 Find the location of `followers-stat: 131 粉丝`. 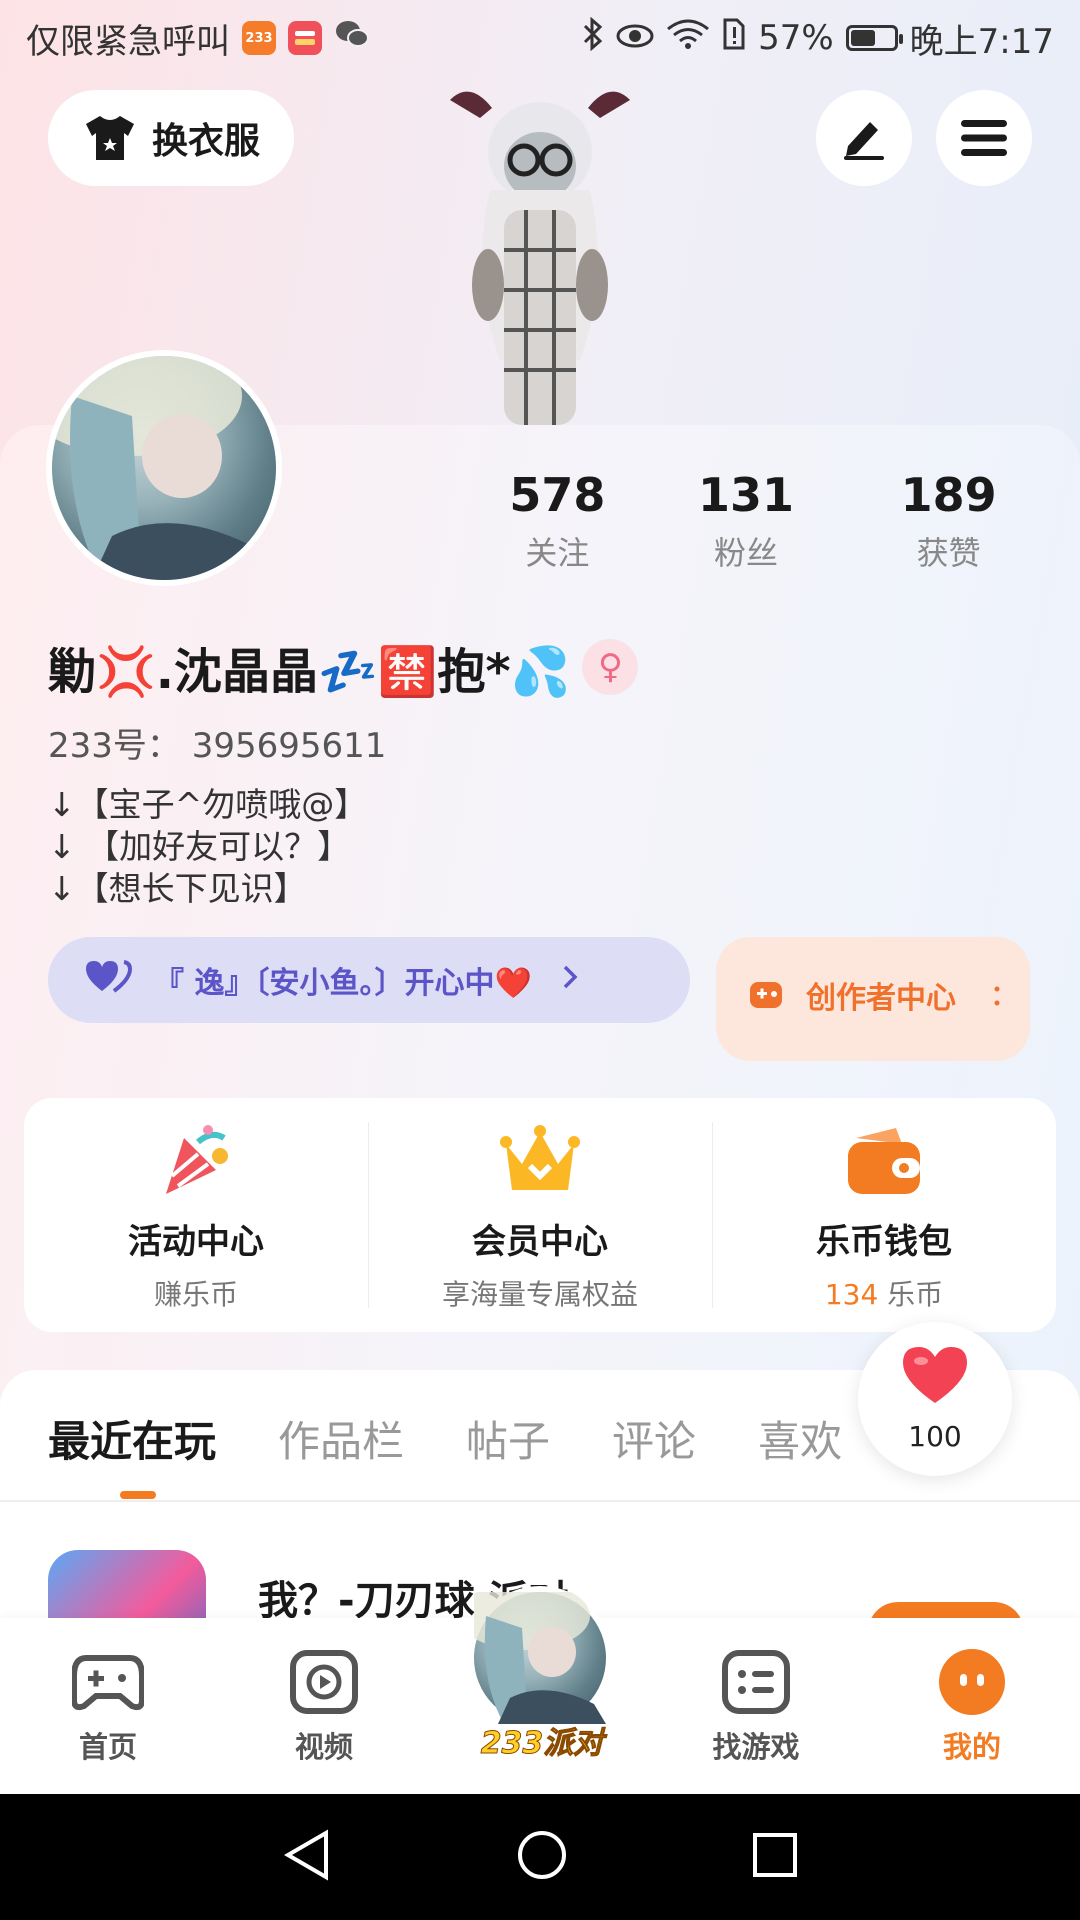

followers-stat: 131 粉丝 is located at coordinates (746, 521).